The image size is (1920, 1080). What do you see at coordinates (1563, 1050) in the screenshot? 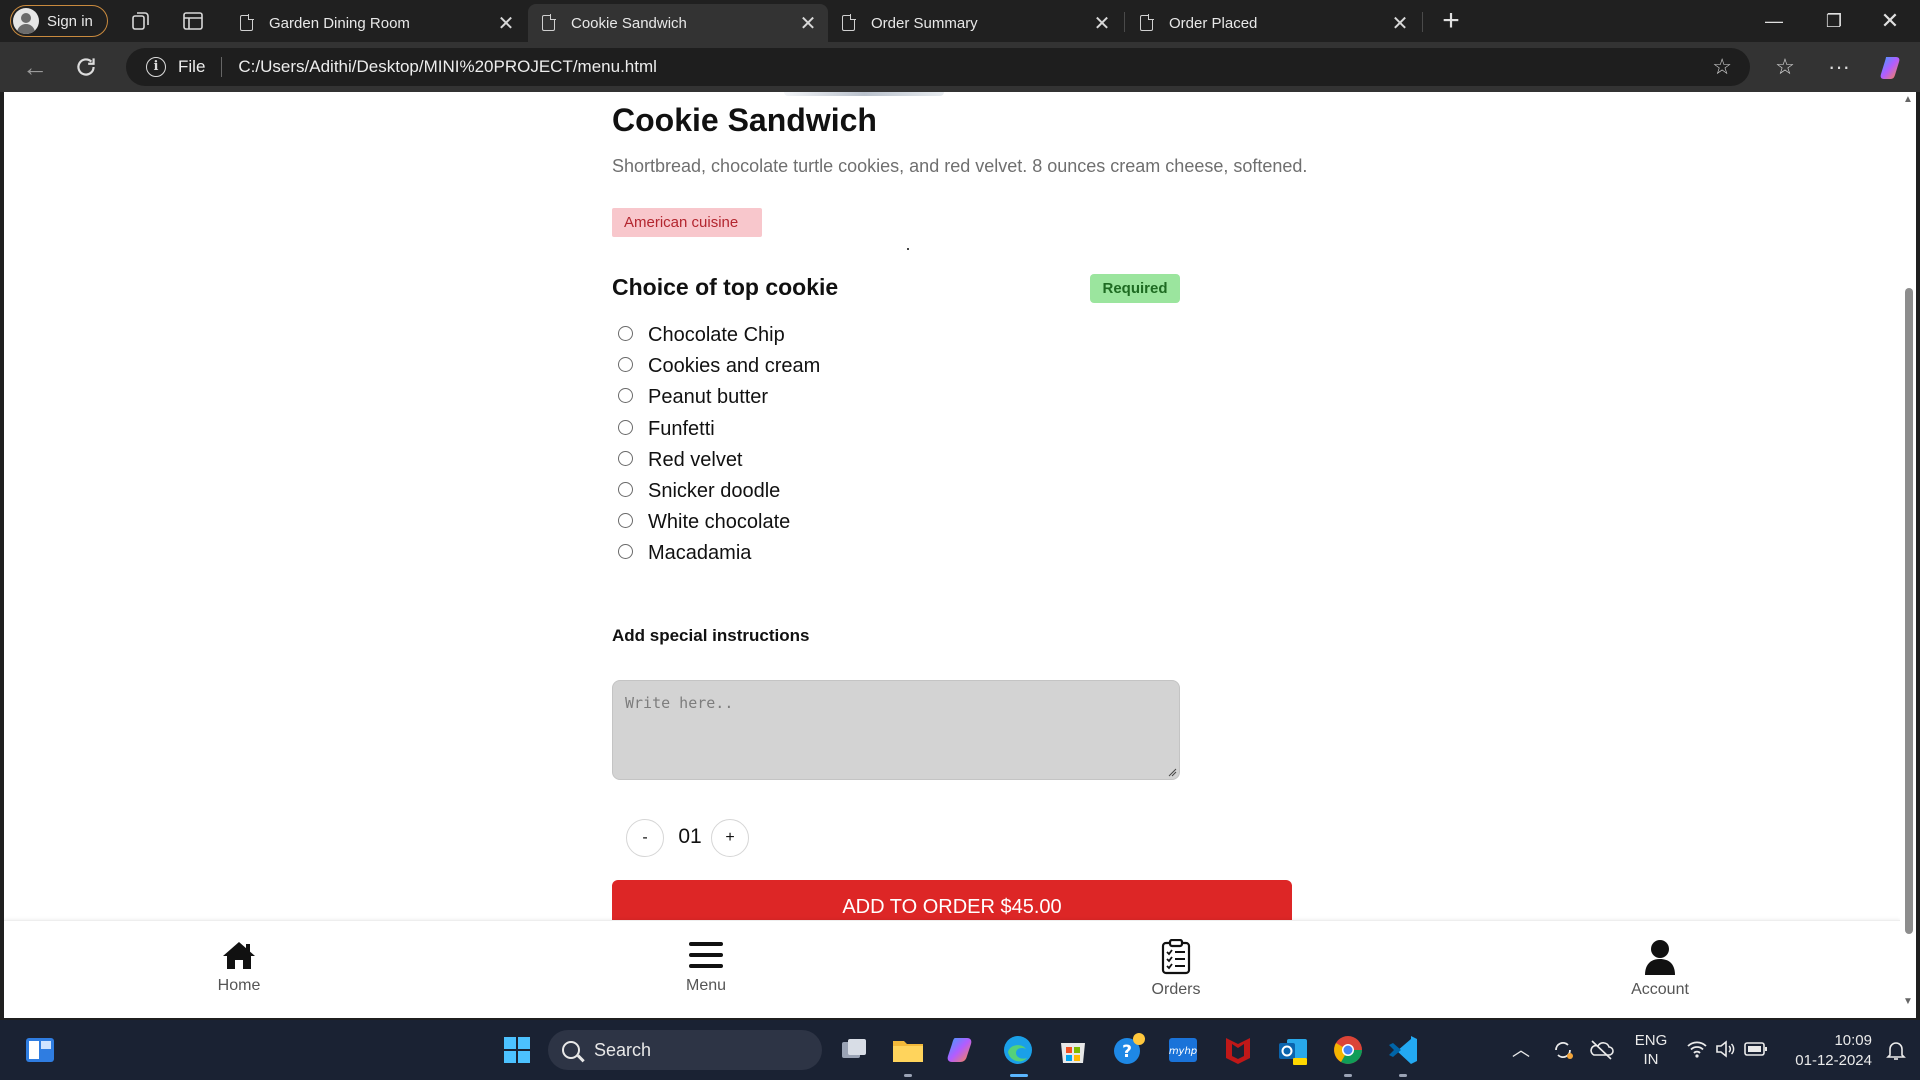
I see `sync-icon` at bounding box center [1563, 1050].